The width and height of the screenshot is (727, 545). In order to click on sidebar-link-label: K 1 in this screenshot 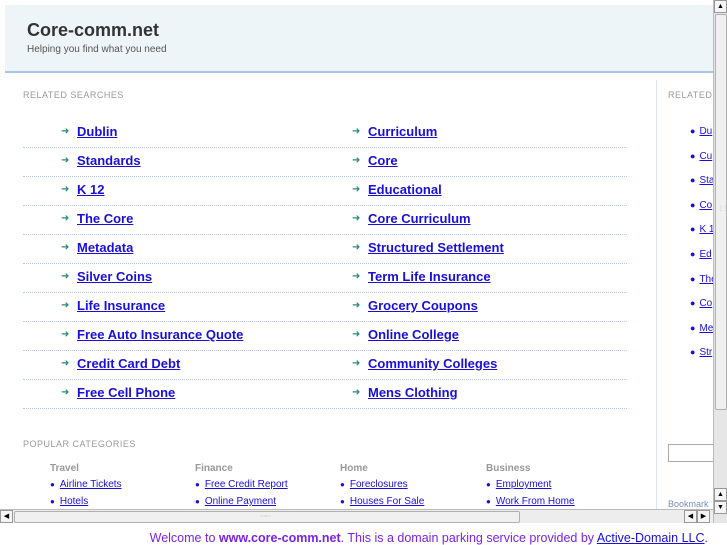, I will do `click(706, 229)`.